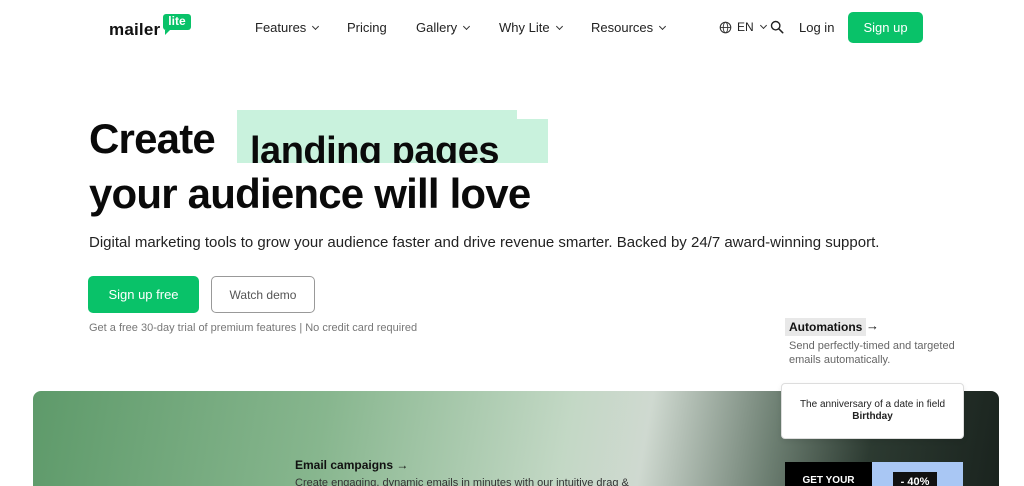 This screenshot has height=486, width=1024. I want to click on promo-text: GET YOUR, so click(828, 480).